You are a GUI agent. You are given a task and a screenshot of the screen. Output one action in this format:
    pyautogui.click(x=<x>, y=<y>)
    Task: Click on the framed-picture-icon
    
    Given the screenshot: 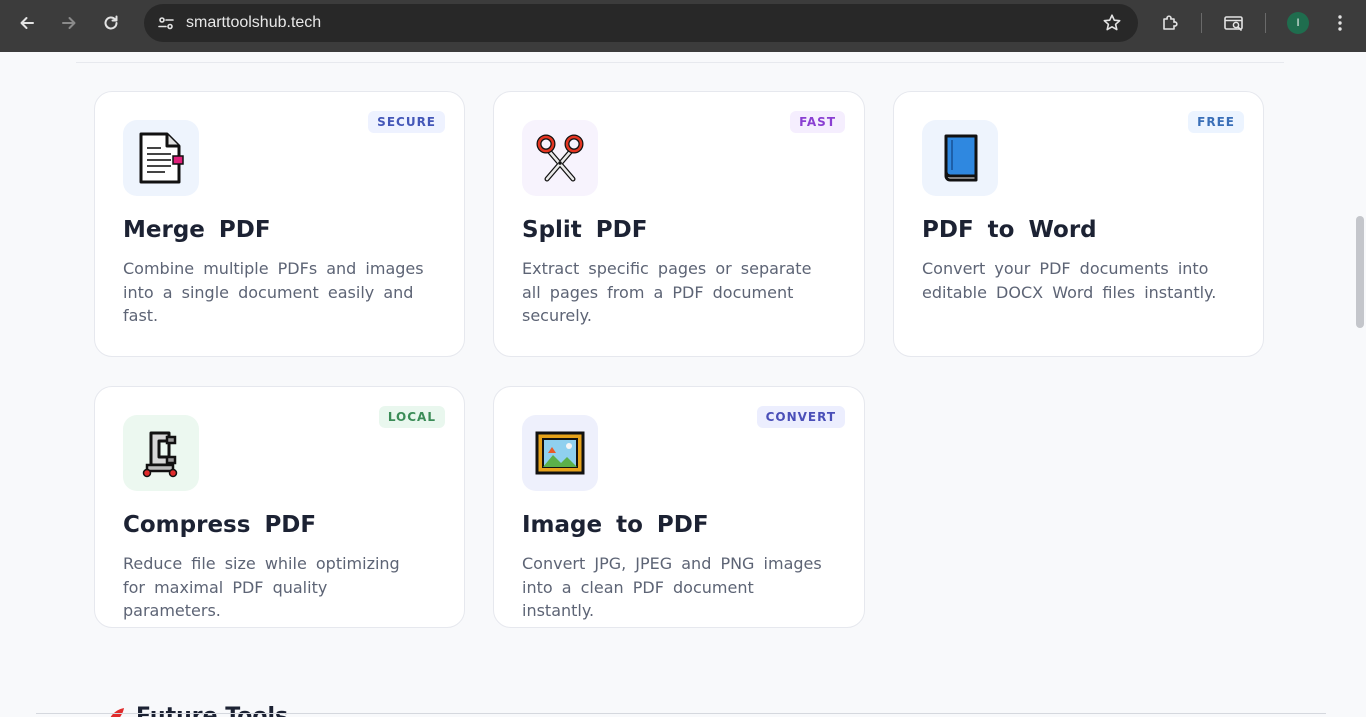 What is the action you would take?
    pyautogui.click(x=560, y=453)
    